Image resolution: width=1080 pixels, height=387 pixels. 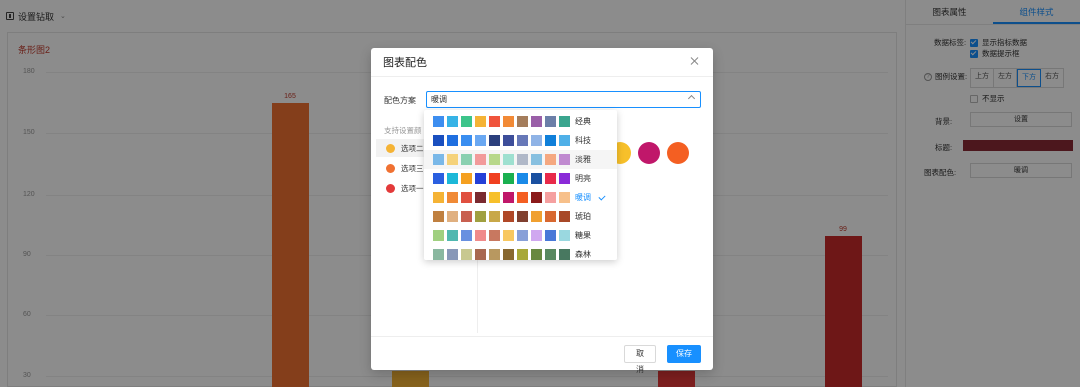 I want to click on scheme-option-label: 琥珀, so click(x=583, y=216).